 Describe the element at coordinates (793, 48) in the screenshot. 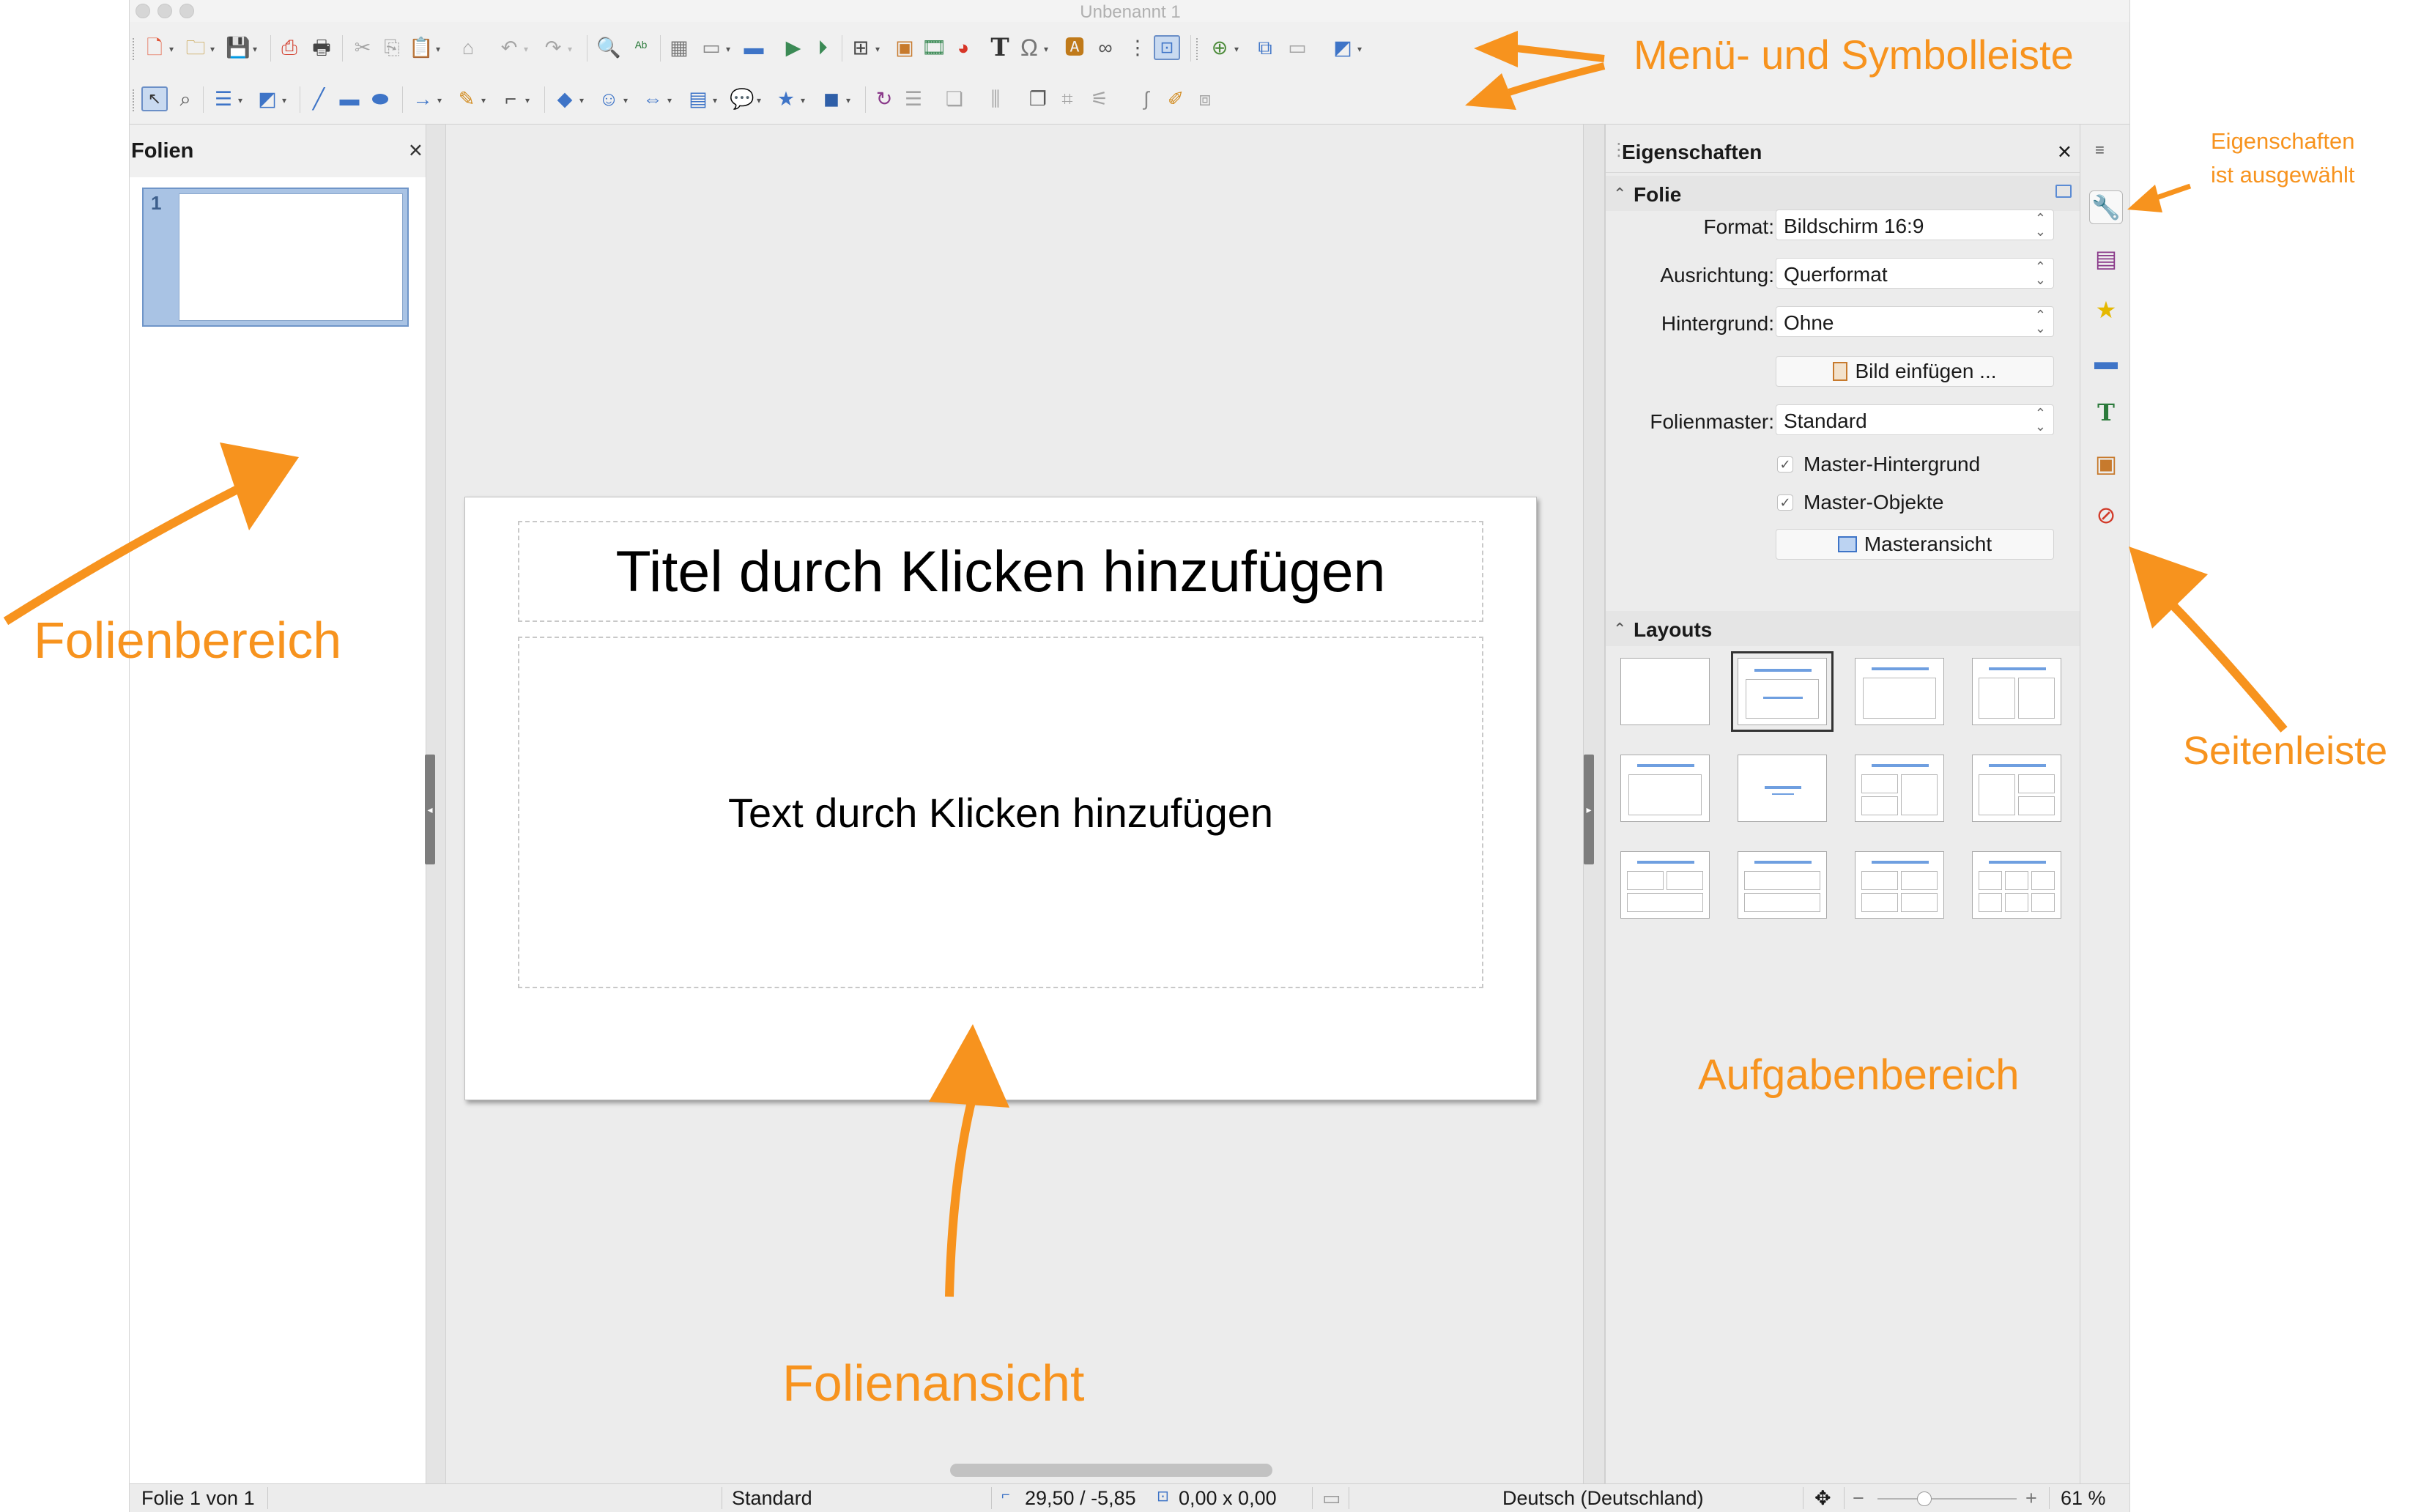

I see `start-presentation-icon: ▶` at that location.